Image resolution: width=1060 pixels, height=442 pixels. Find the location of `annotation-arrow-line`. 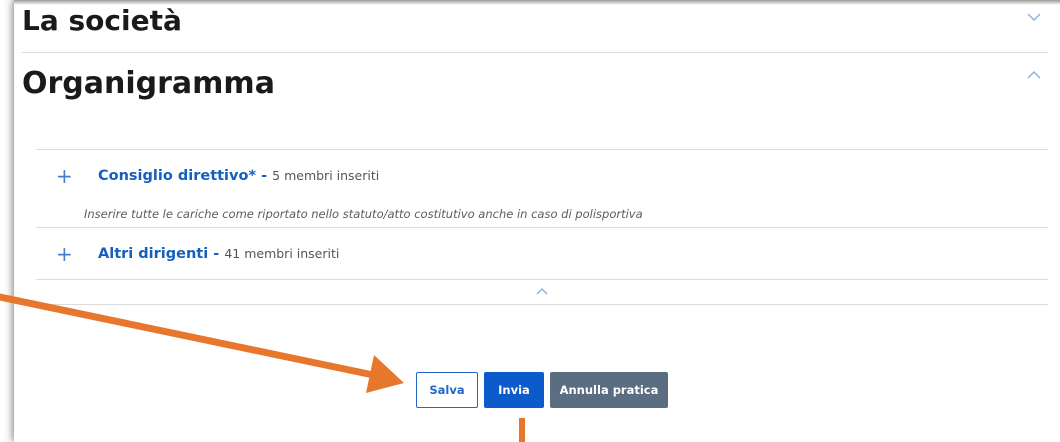

annotation-arrow-line is located at coordinates (191, 336).